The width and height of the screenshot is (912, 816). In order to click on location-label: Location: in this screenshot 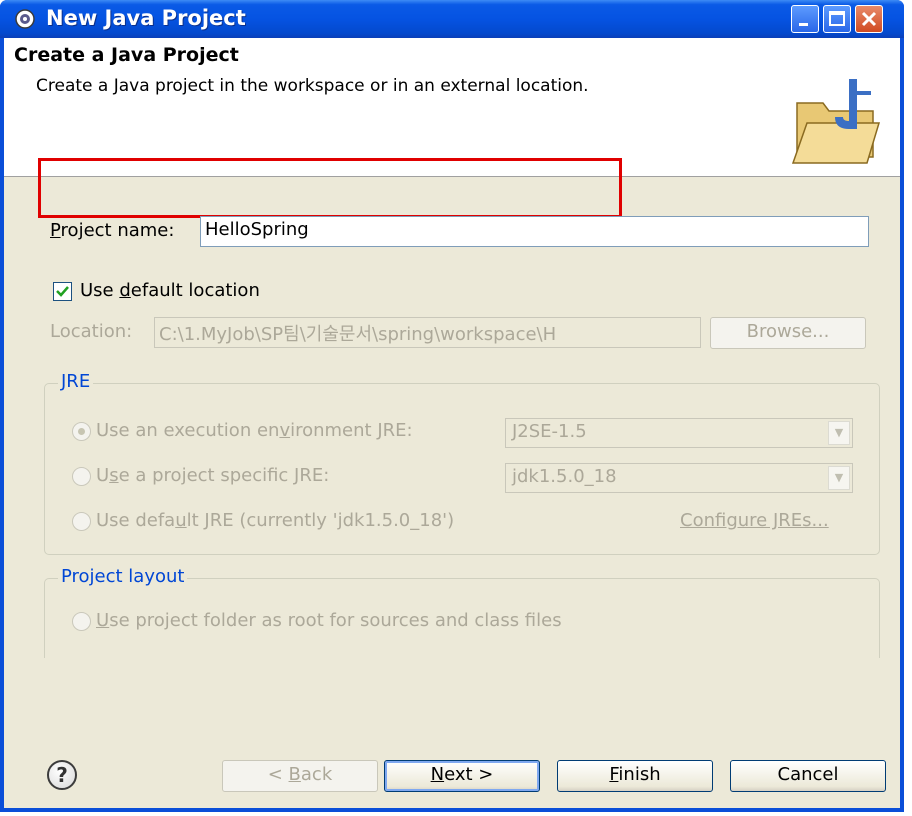, I will do `click(91, 331)`.